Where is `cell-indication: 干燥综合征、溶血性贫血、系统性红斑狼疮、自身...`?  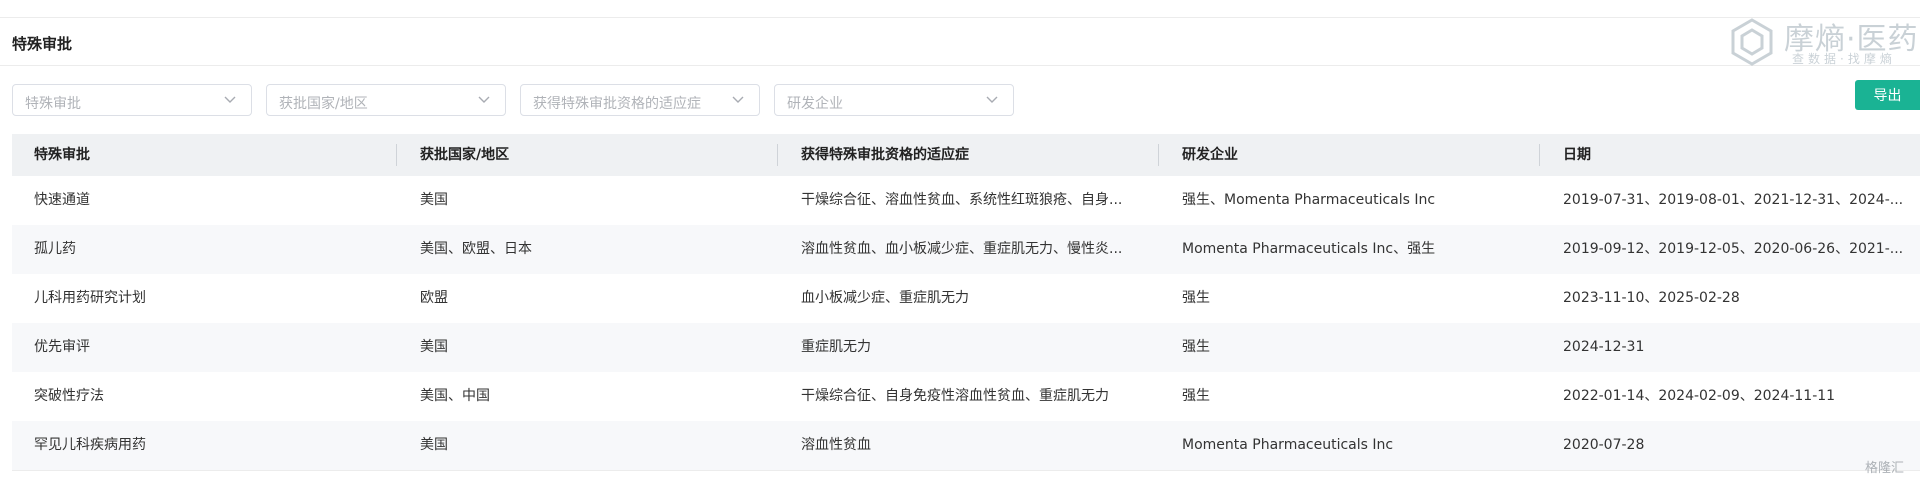 cell-indication: 干燥综合征、溶血性贫血、系统性红斑狼疮、自身... is located at coordinates (962, 200).